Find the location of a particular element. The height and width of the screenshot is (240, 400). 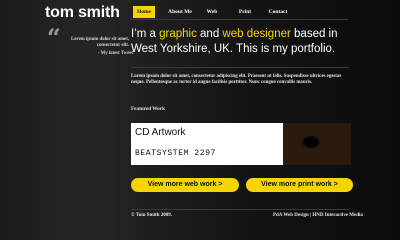

featured-title: CD Artwork is located at coordinates (160, 132).